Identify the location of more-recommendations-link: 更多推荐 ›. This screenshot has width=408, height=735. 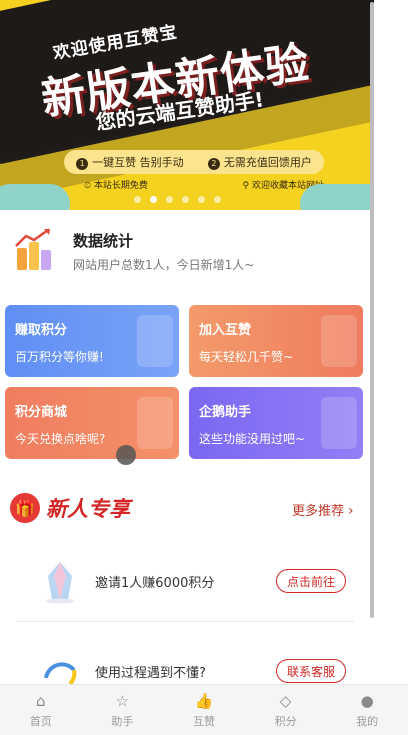
(323, 509).